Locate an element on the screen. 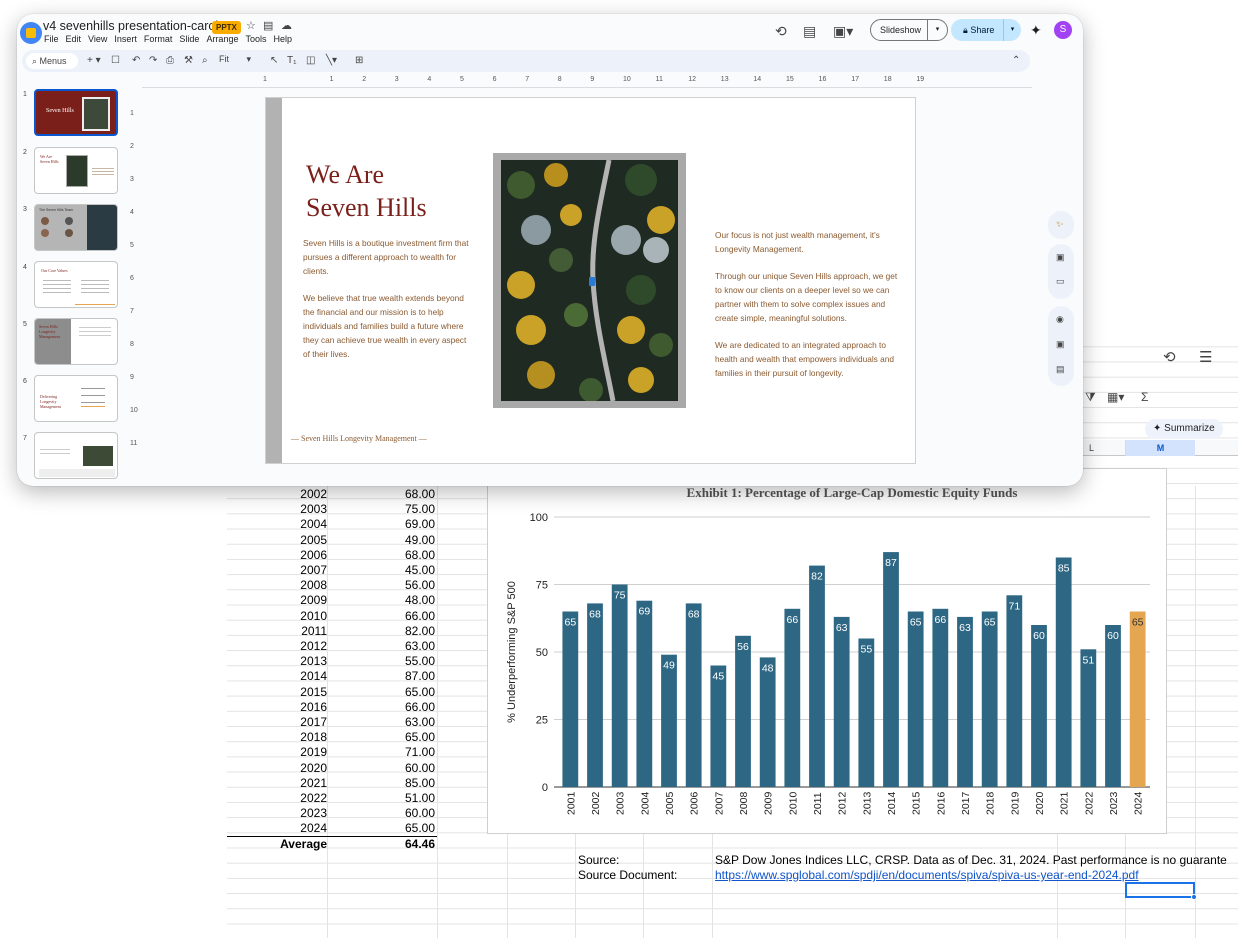  menu-file: File is located at coordinates (51, 39).